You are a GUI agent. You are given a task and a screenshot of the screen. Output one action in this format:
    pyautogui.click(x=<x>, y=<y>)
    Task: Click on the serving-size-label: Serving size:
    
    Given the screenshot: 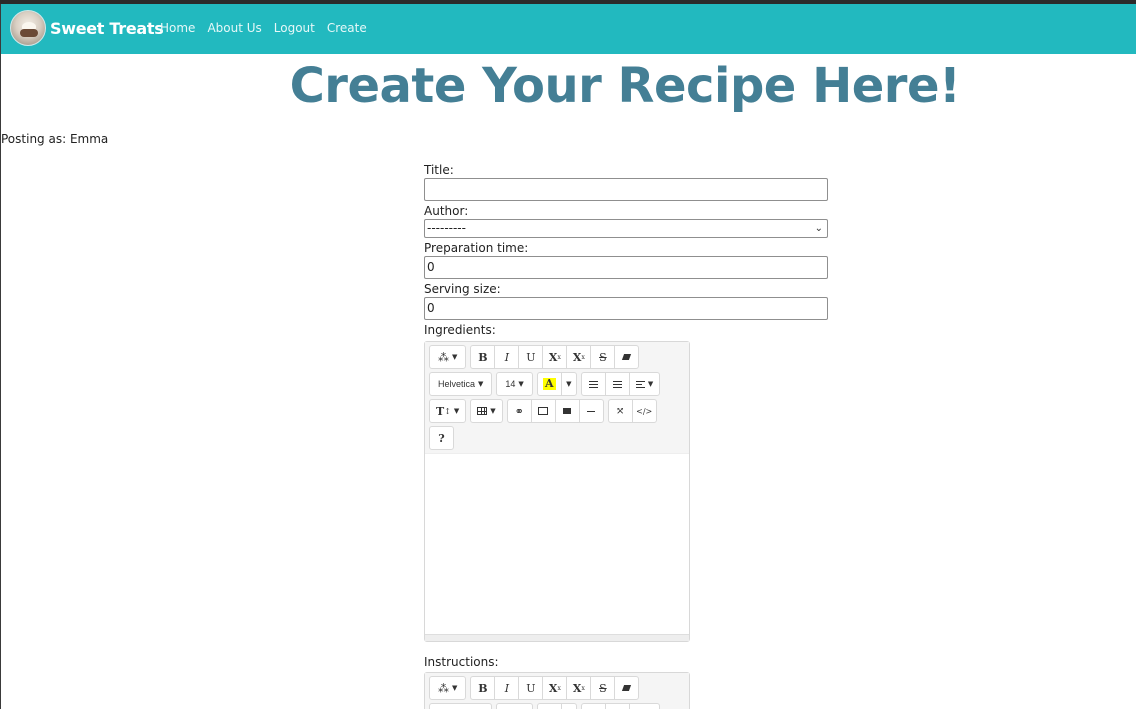 What is the action you would take?
    pyautogui.click(x=462, y=289)
    